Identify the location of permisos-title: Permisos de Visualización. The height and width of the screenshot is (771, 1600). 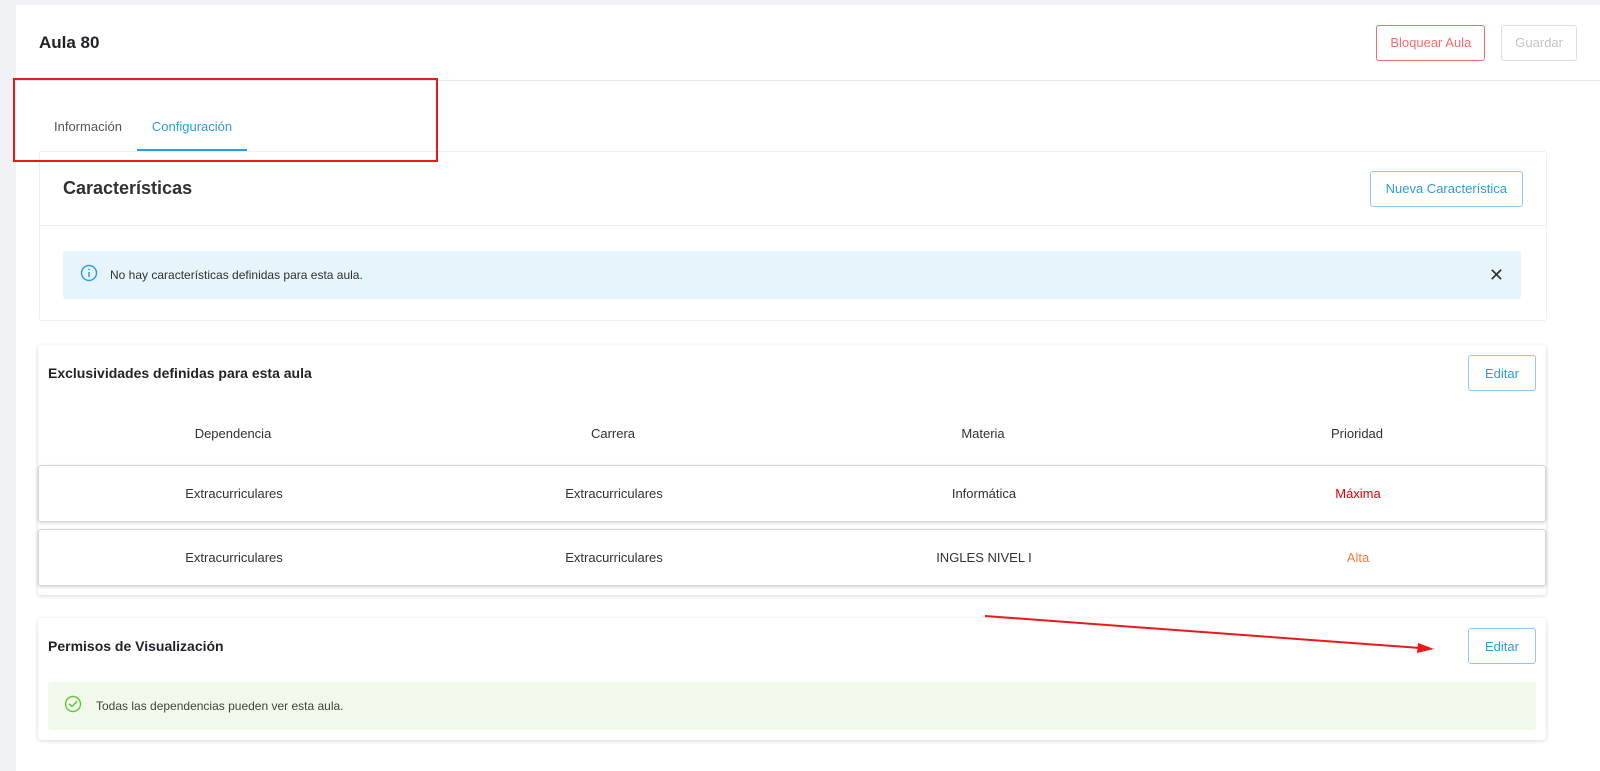
(136, 646).